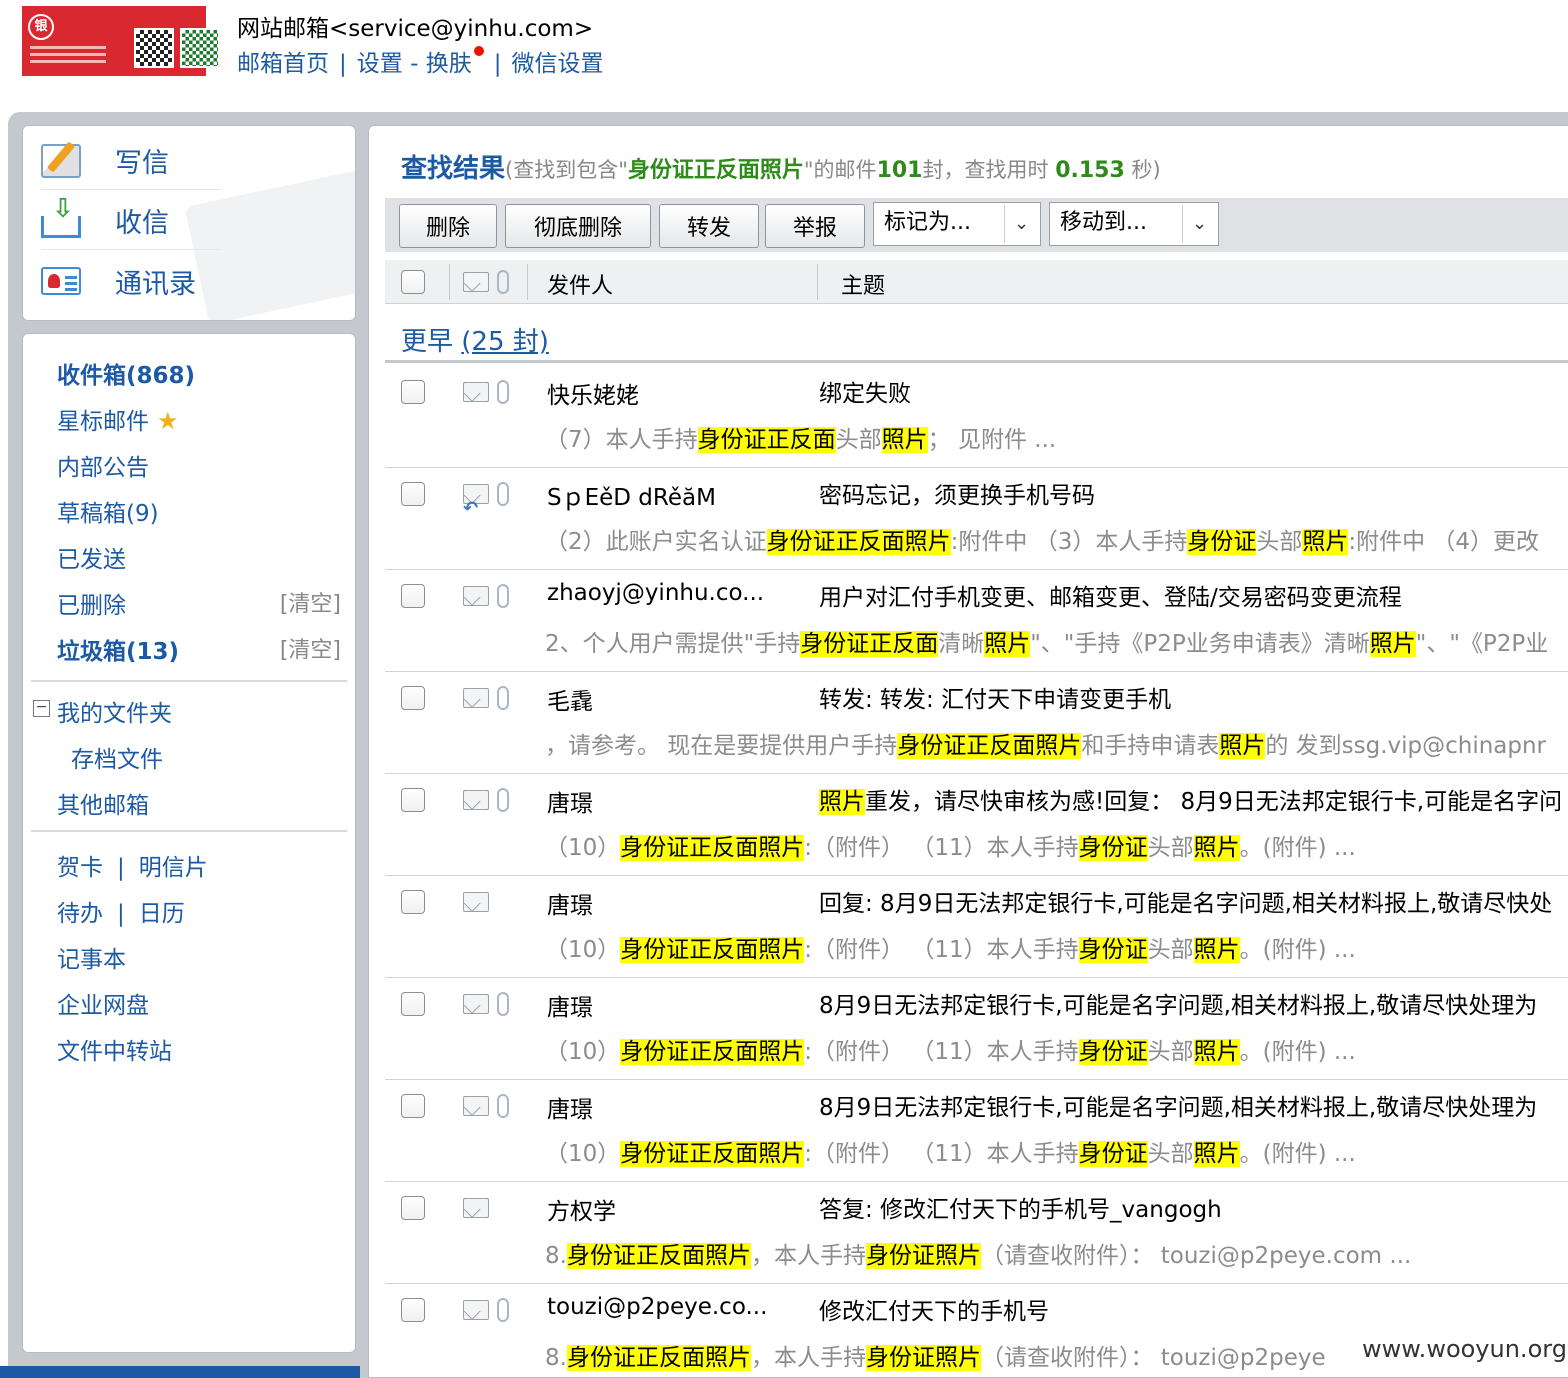 This screenshot has height=1378, width=1568. What do you see at coordinates (200, 48) in the screenshot?
I see `qr-code-wechat-icon` at bounding box center [200, 48].